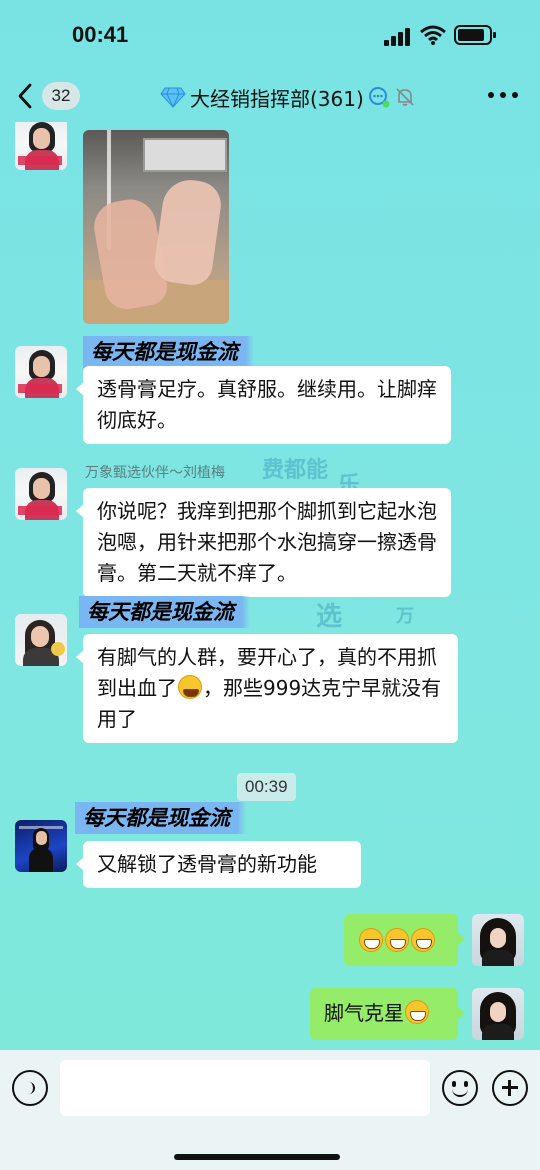 This screenshot has width=540, height=1170. What do you see at coordinates (405, 97) in the screenshot?
I see `mute-bell-icon` at bounding box center [405, 97].